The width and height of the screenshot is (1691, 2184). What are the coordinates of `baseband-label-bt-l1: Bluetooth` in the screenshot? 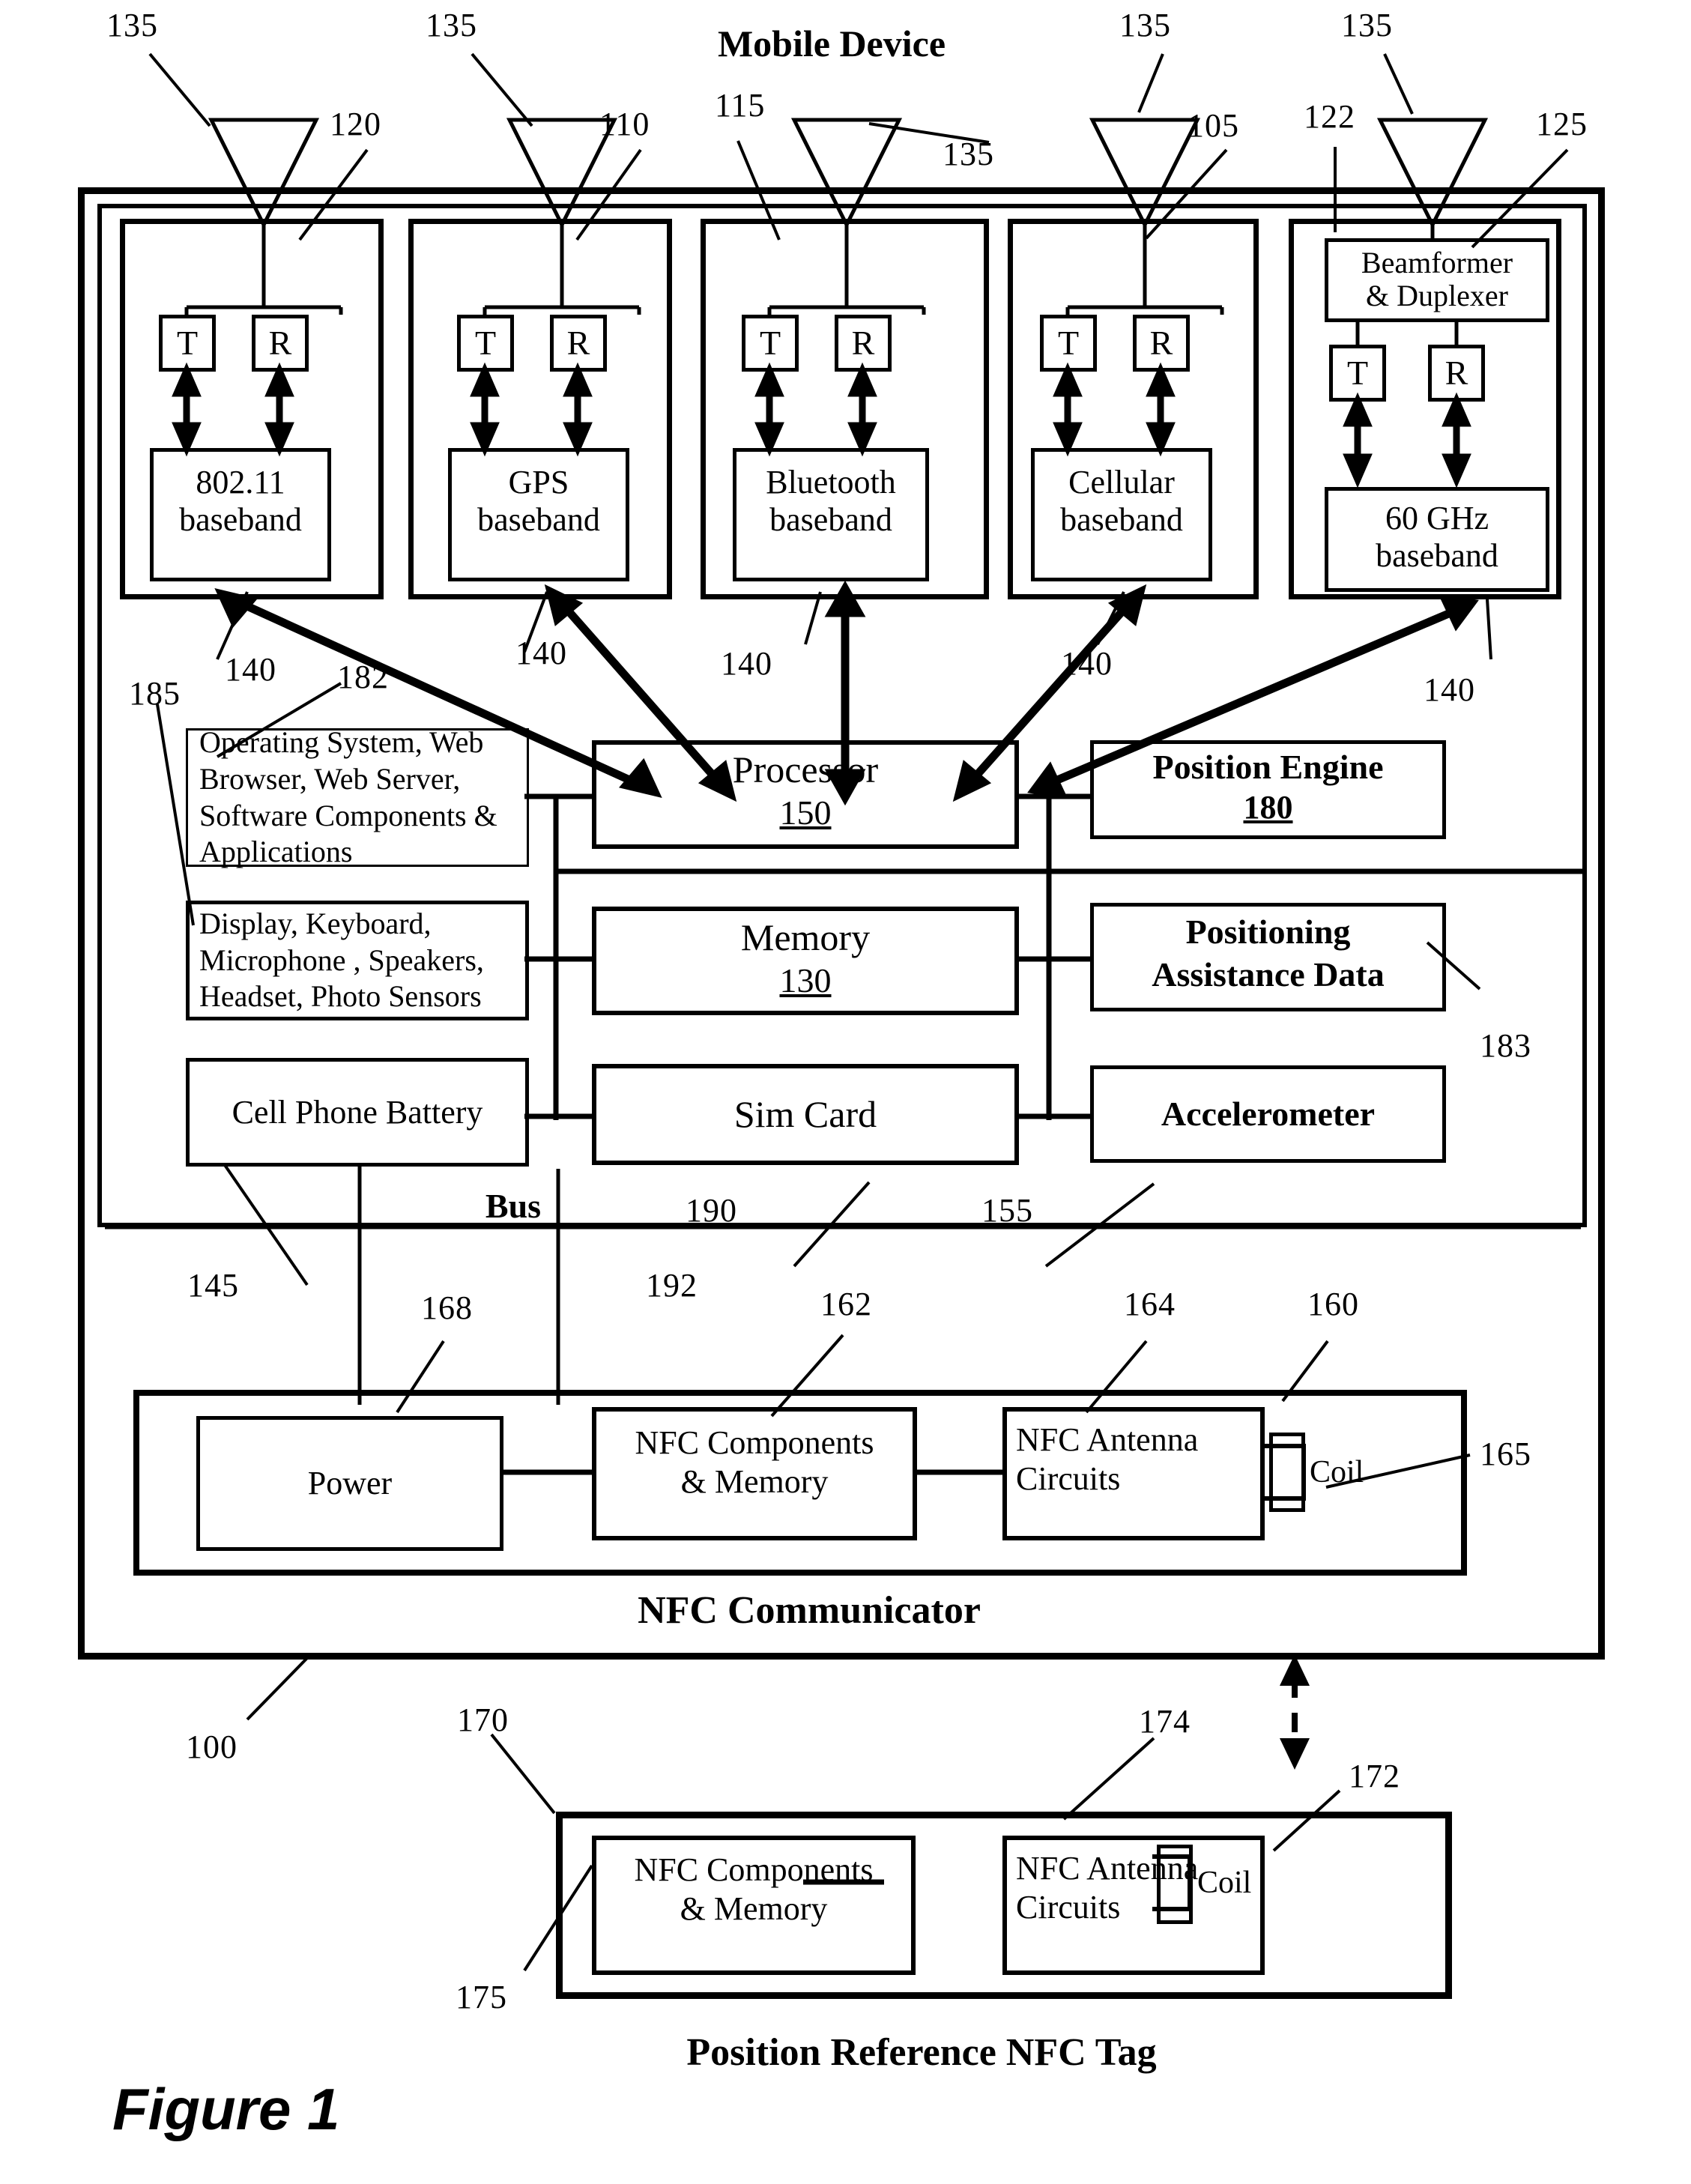 It's located at (831, 482).